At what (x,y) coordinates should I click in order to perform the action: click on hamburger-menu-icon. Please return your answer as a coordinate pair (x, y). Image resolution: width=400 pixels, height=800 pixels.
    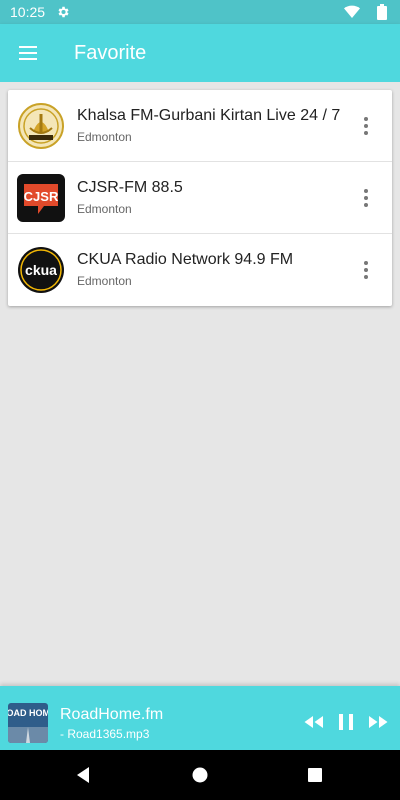
    Looking at the image, I should click on (28, 53).